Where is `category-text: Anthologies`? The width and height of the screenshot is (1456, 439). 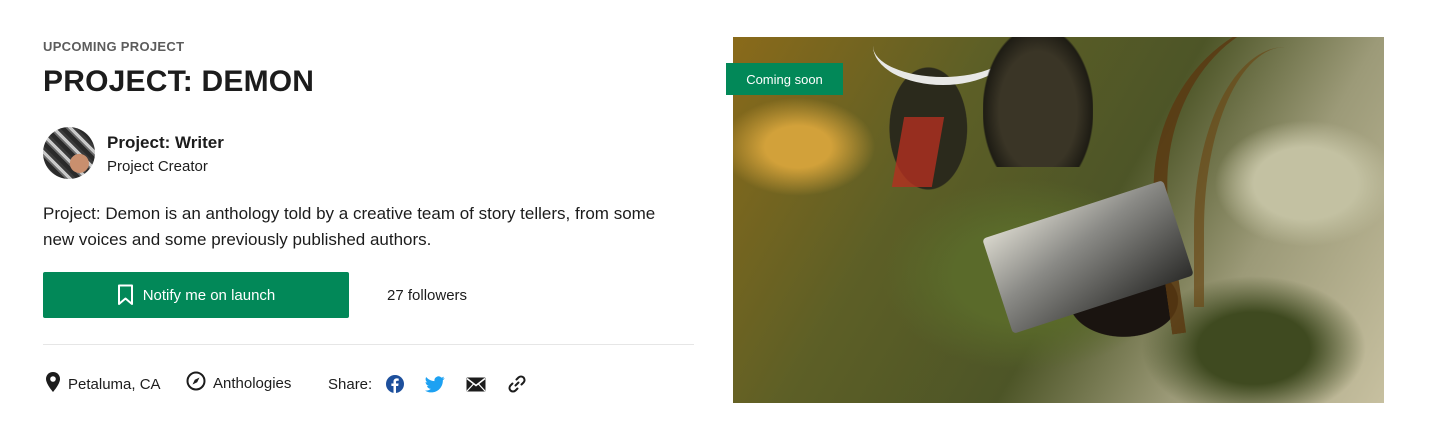 category-text: Anthologies is located at coordinates (252, 383).